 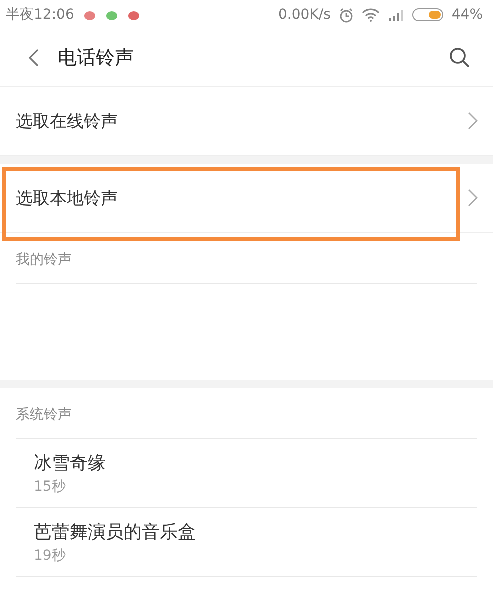 I want to click on menu-item: 选取本地铃声, so click(x=67, y=198).